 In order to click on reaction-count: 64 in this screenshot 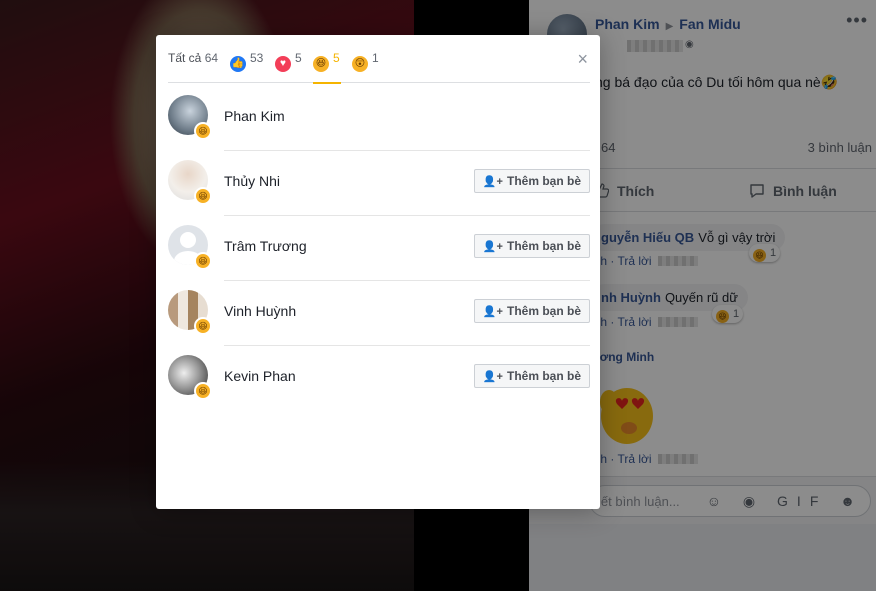, I will do `click(608, 147)`.